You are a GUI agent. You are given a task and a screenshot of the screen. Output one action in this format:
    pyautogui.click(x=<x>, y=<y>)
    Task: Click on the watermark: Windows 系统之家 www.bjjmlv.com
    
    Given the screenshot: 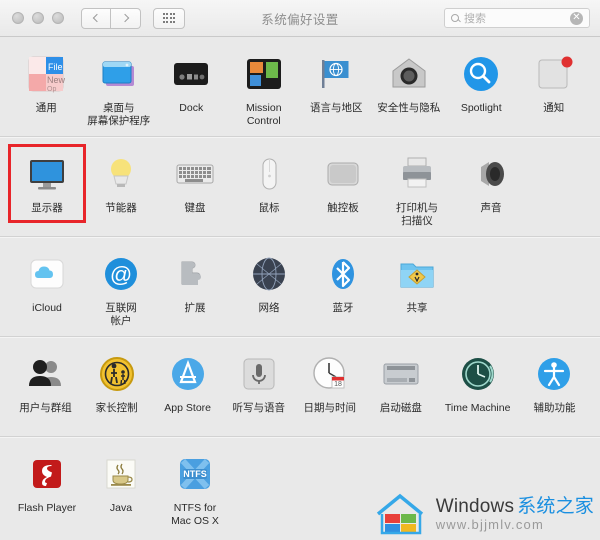 What is the action you would take?
    pyautogui.click(x=484, y=514)
    